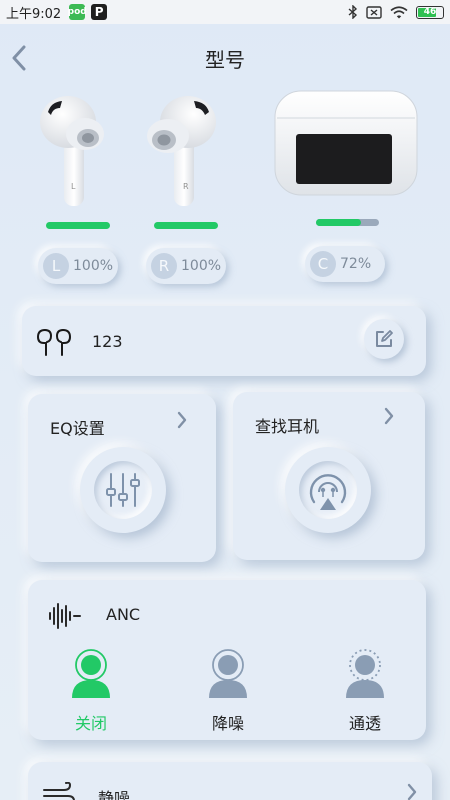 This screenshot has height=800, width=450. Describe the element at coordinates (164, 266) in the screenshot. I see `right-side-badge: R` at that location.